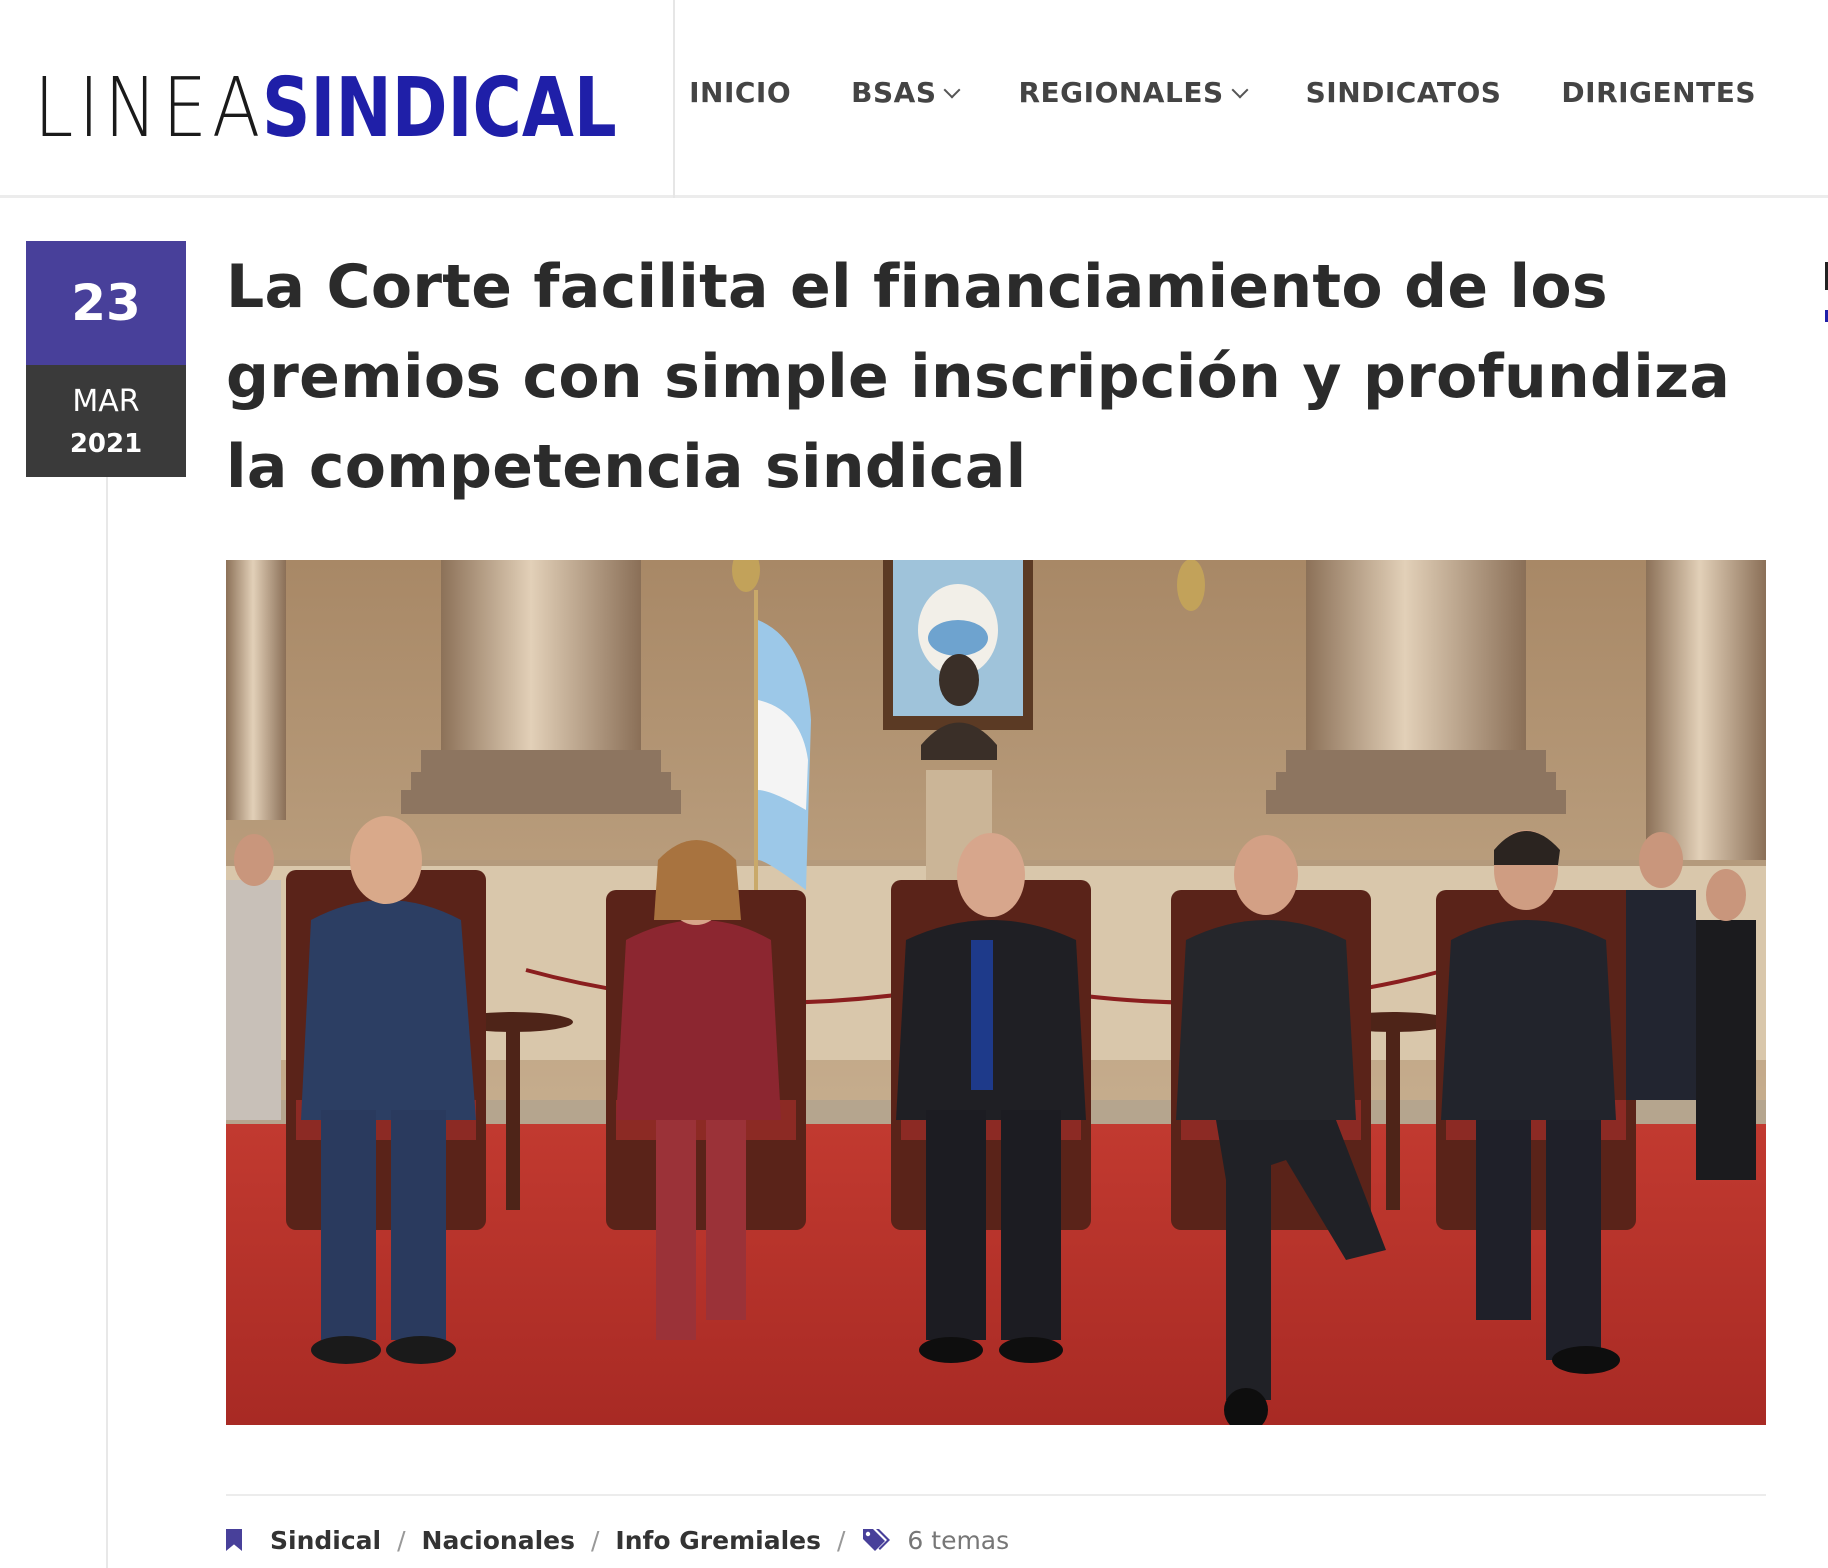 The image size is (1828, 1568). I want to click on post-date-bottom: MAR 2021, so click(106, 421).